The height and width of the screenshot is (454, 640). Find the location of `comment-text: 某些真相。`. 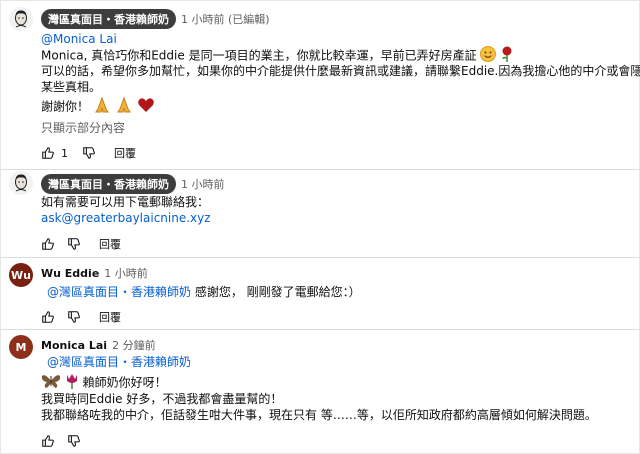

comment-text: 某些真相。 is located at coordinates (71, 87).